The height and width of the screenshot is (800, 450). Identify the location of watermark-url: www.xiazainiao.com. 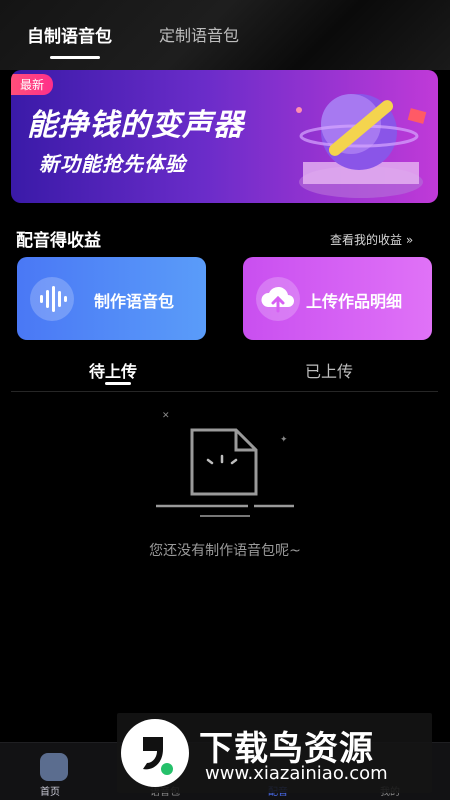
(296, 773).